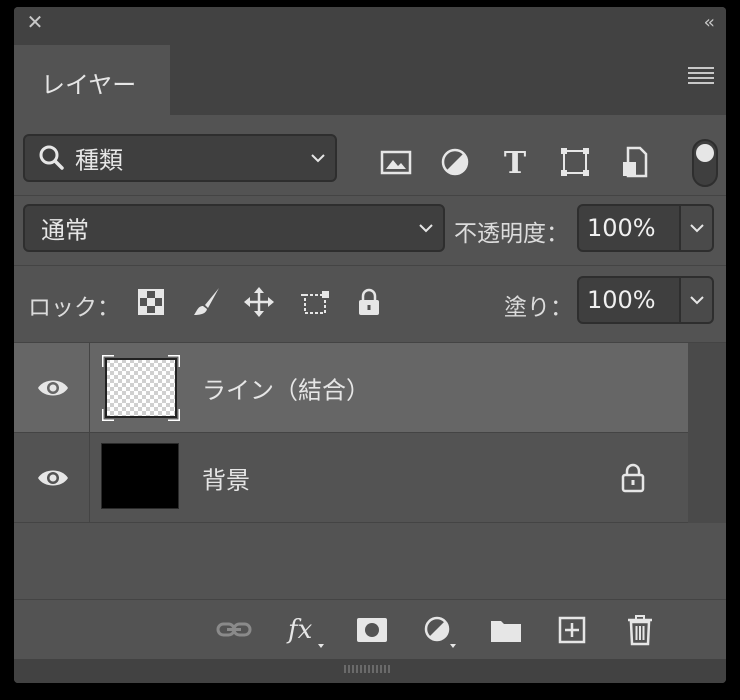  I want to click on tab-layers-label: レイヤー, so click(89, 85).